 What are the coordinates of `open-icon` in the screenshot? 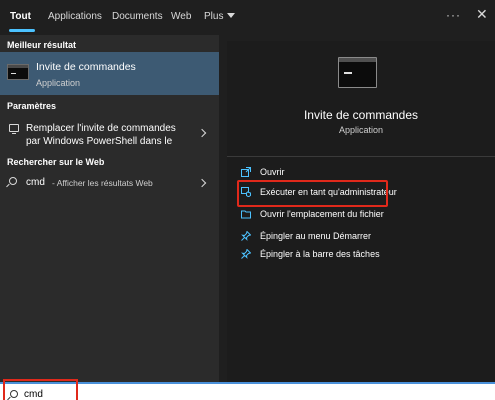 It's located at (246, 172).